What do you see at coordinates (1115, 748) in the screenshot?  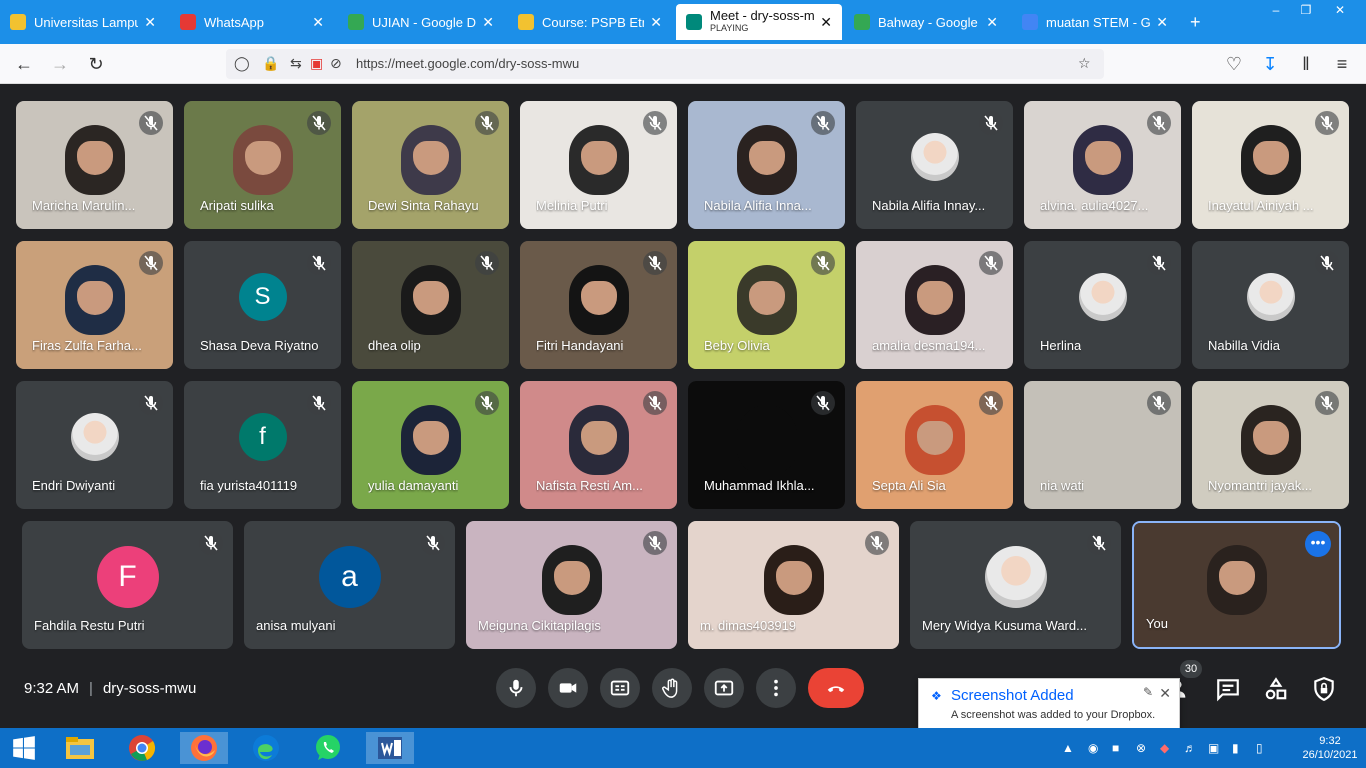 I see `camera-tray-icon: ■` at bounding box center [1115, 748].